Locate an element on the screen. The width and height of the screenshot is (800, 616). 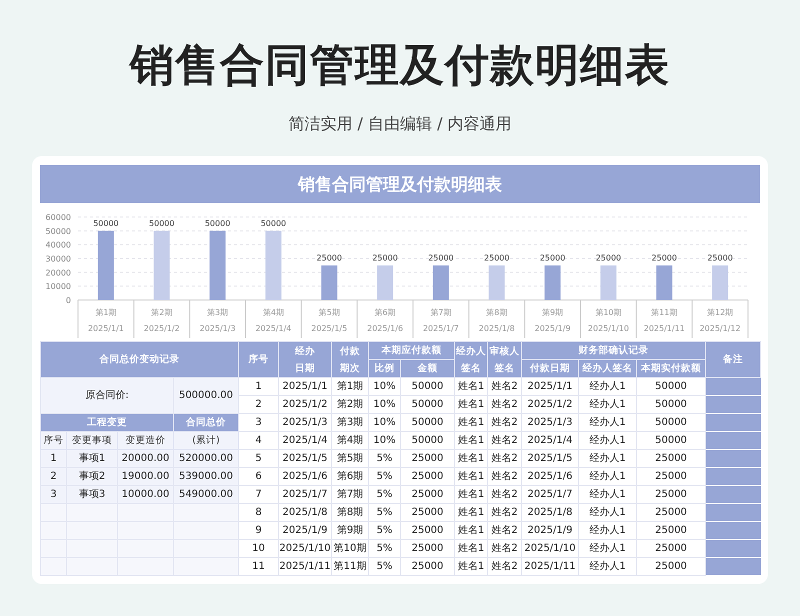
column-header: 审核人签名 is located at coordinates (505, 360).